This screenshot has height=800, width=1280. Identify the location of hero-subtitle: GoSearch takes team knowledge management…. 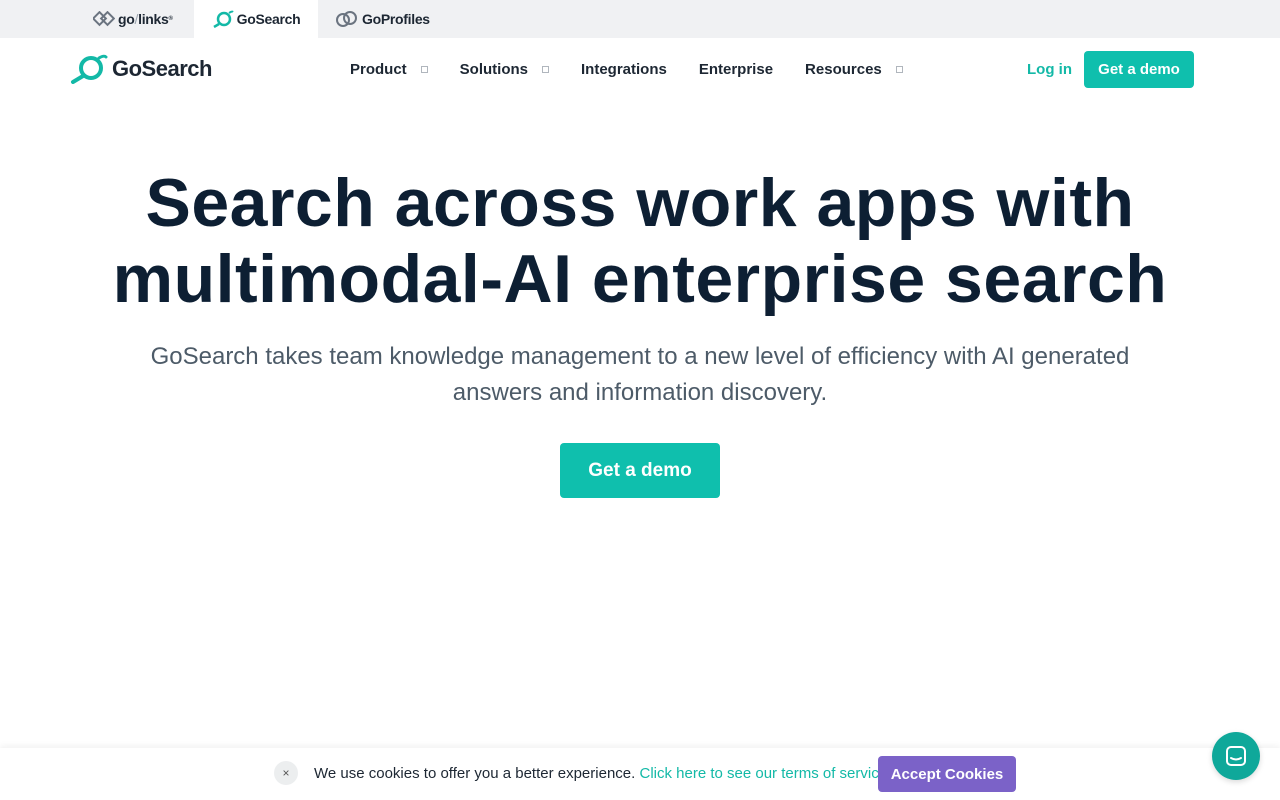
(640, 374).